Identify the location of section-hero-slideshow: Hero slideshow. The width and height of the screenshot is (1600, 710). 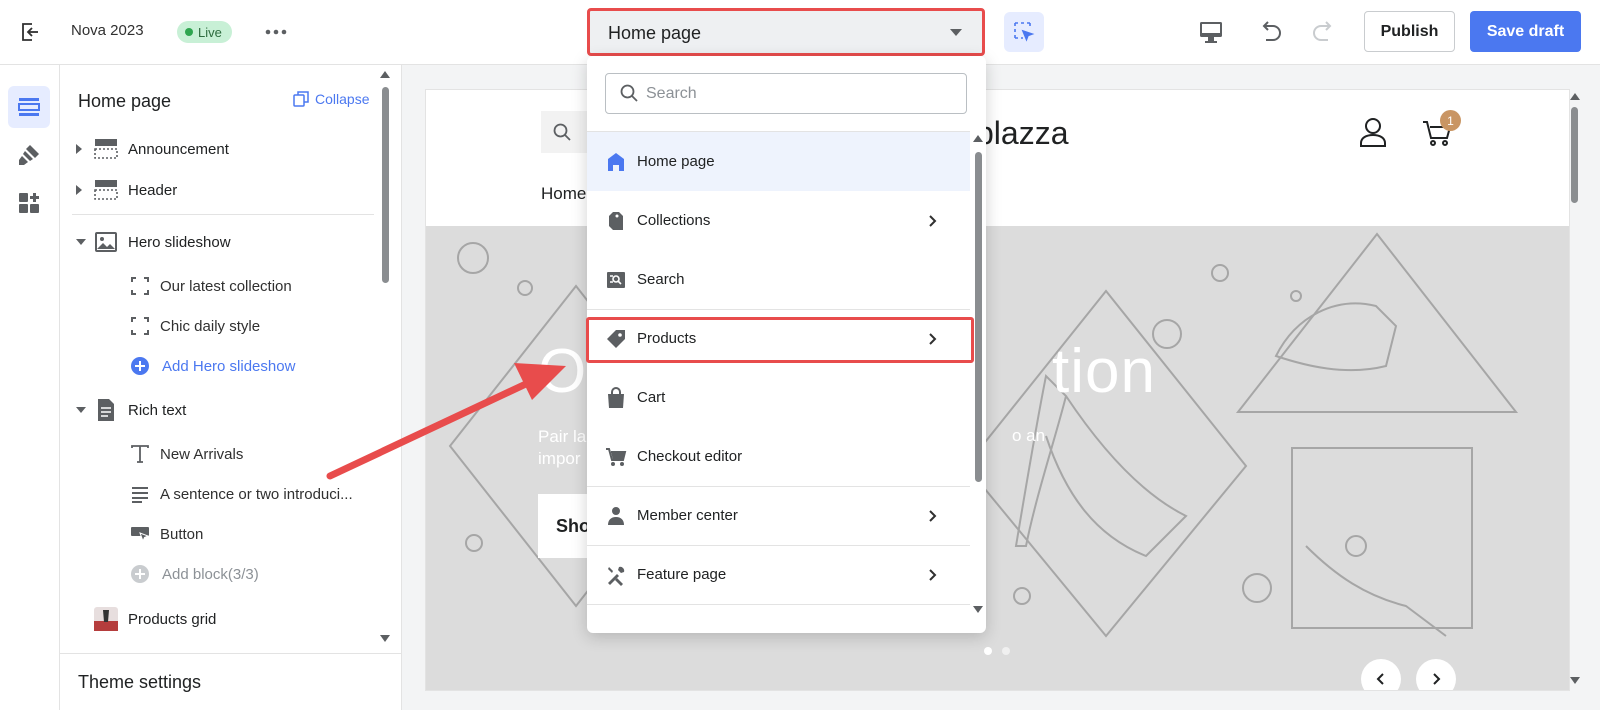
(220, 242).